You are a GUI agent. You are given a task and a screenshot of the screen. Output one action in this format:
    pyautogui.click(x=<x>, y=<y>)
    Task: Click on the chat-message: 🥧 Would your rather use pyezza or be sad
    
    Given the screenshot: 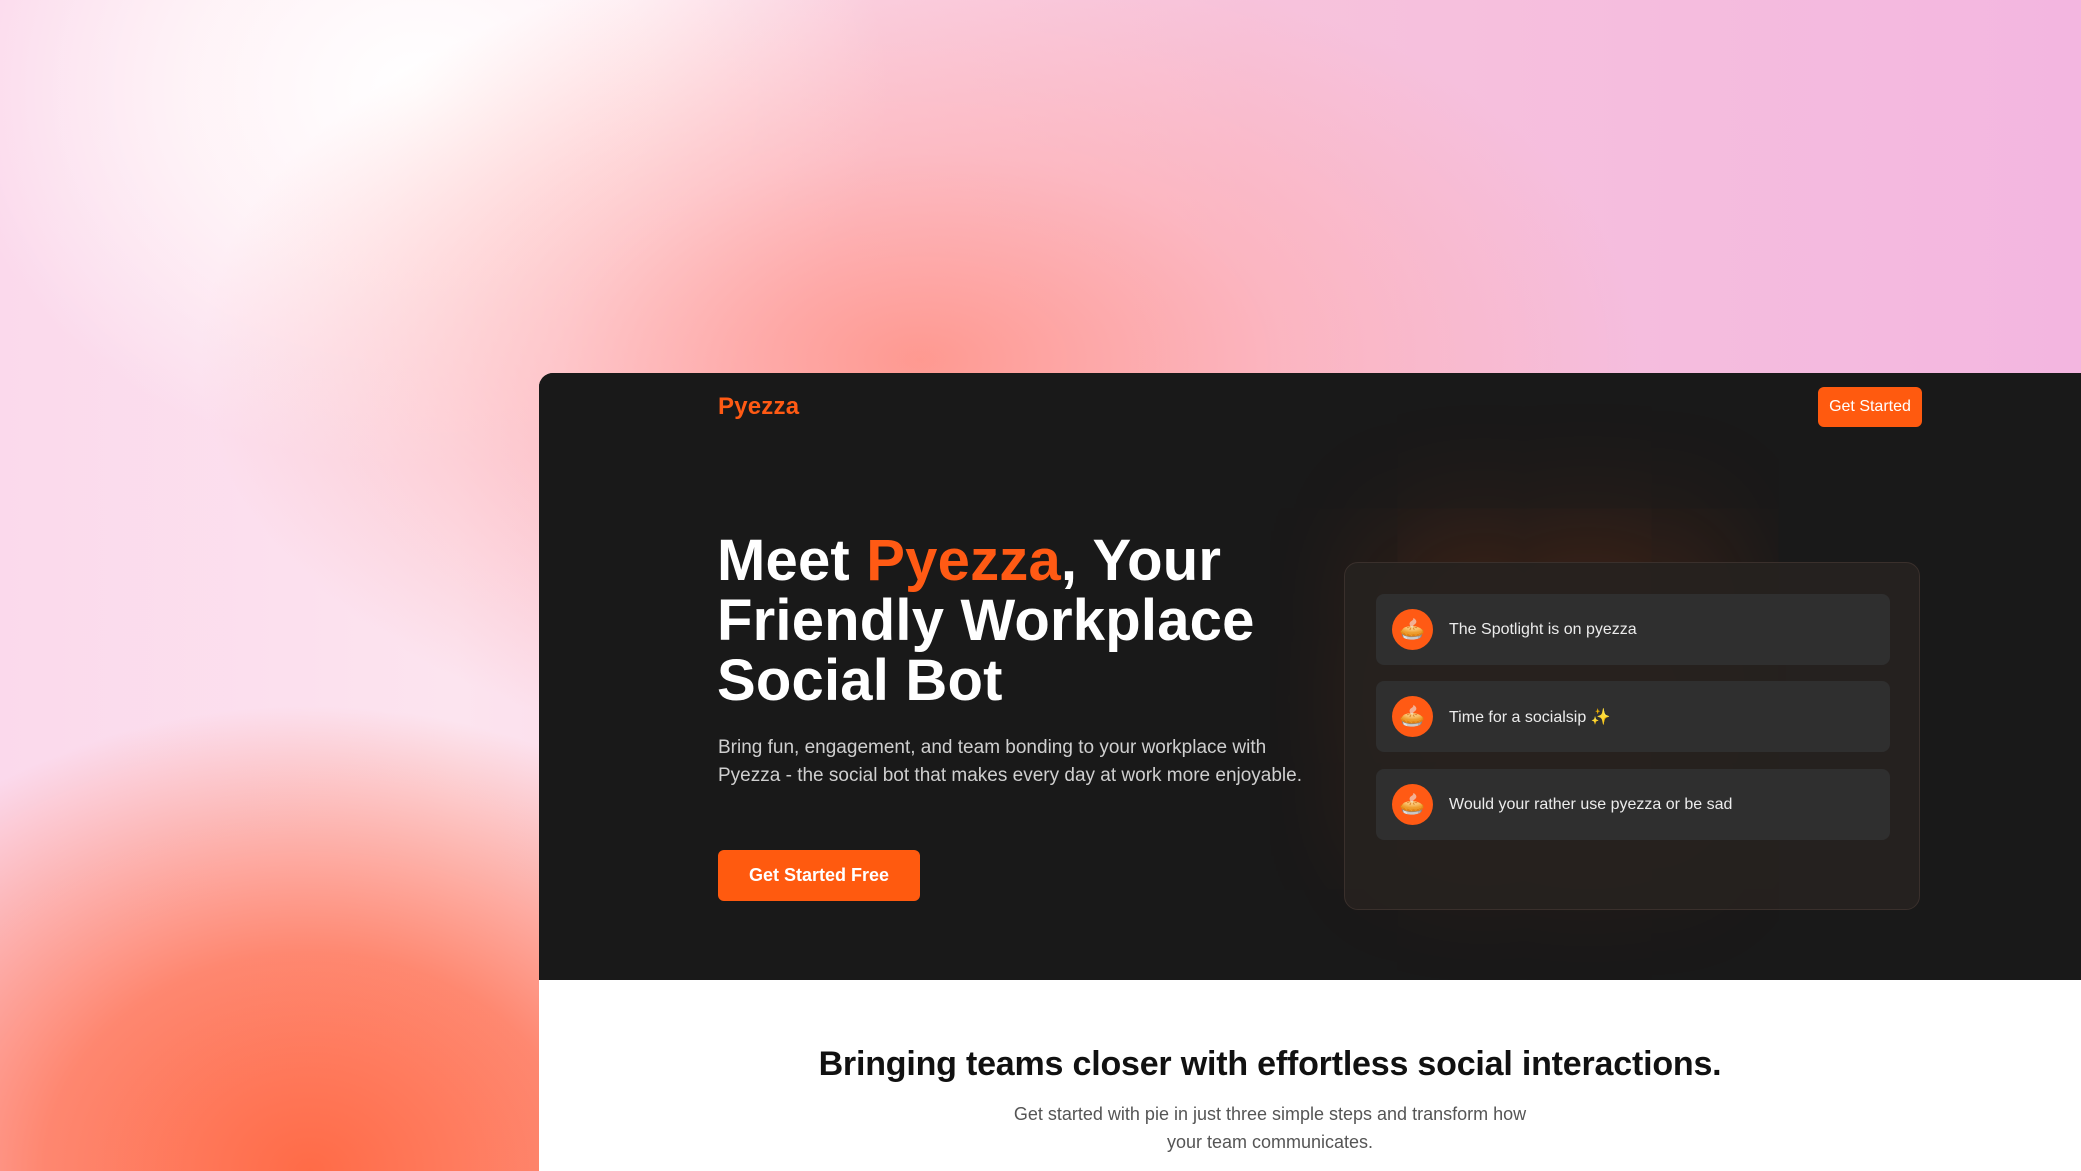 What is the action you would take?
    pyautogui.click(x=1633, y=804)
    